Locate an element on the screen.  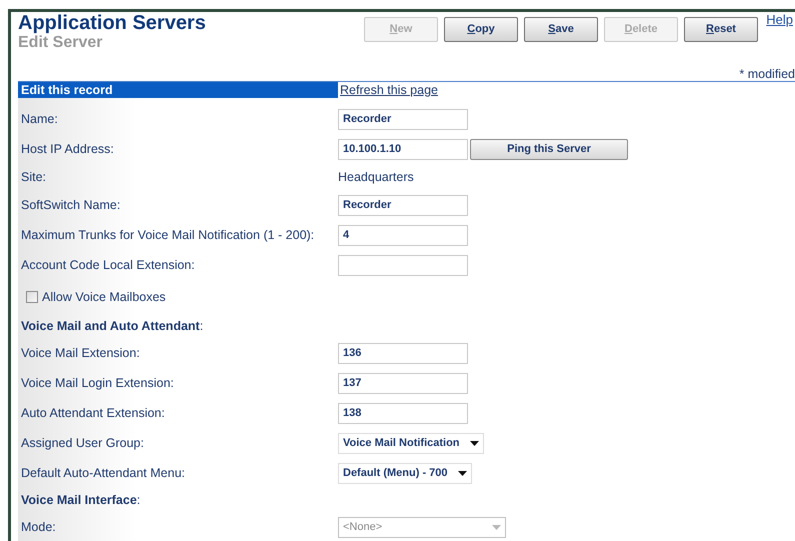
help-link: Help is located at coordinates (779, 20).